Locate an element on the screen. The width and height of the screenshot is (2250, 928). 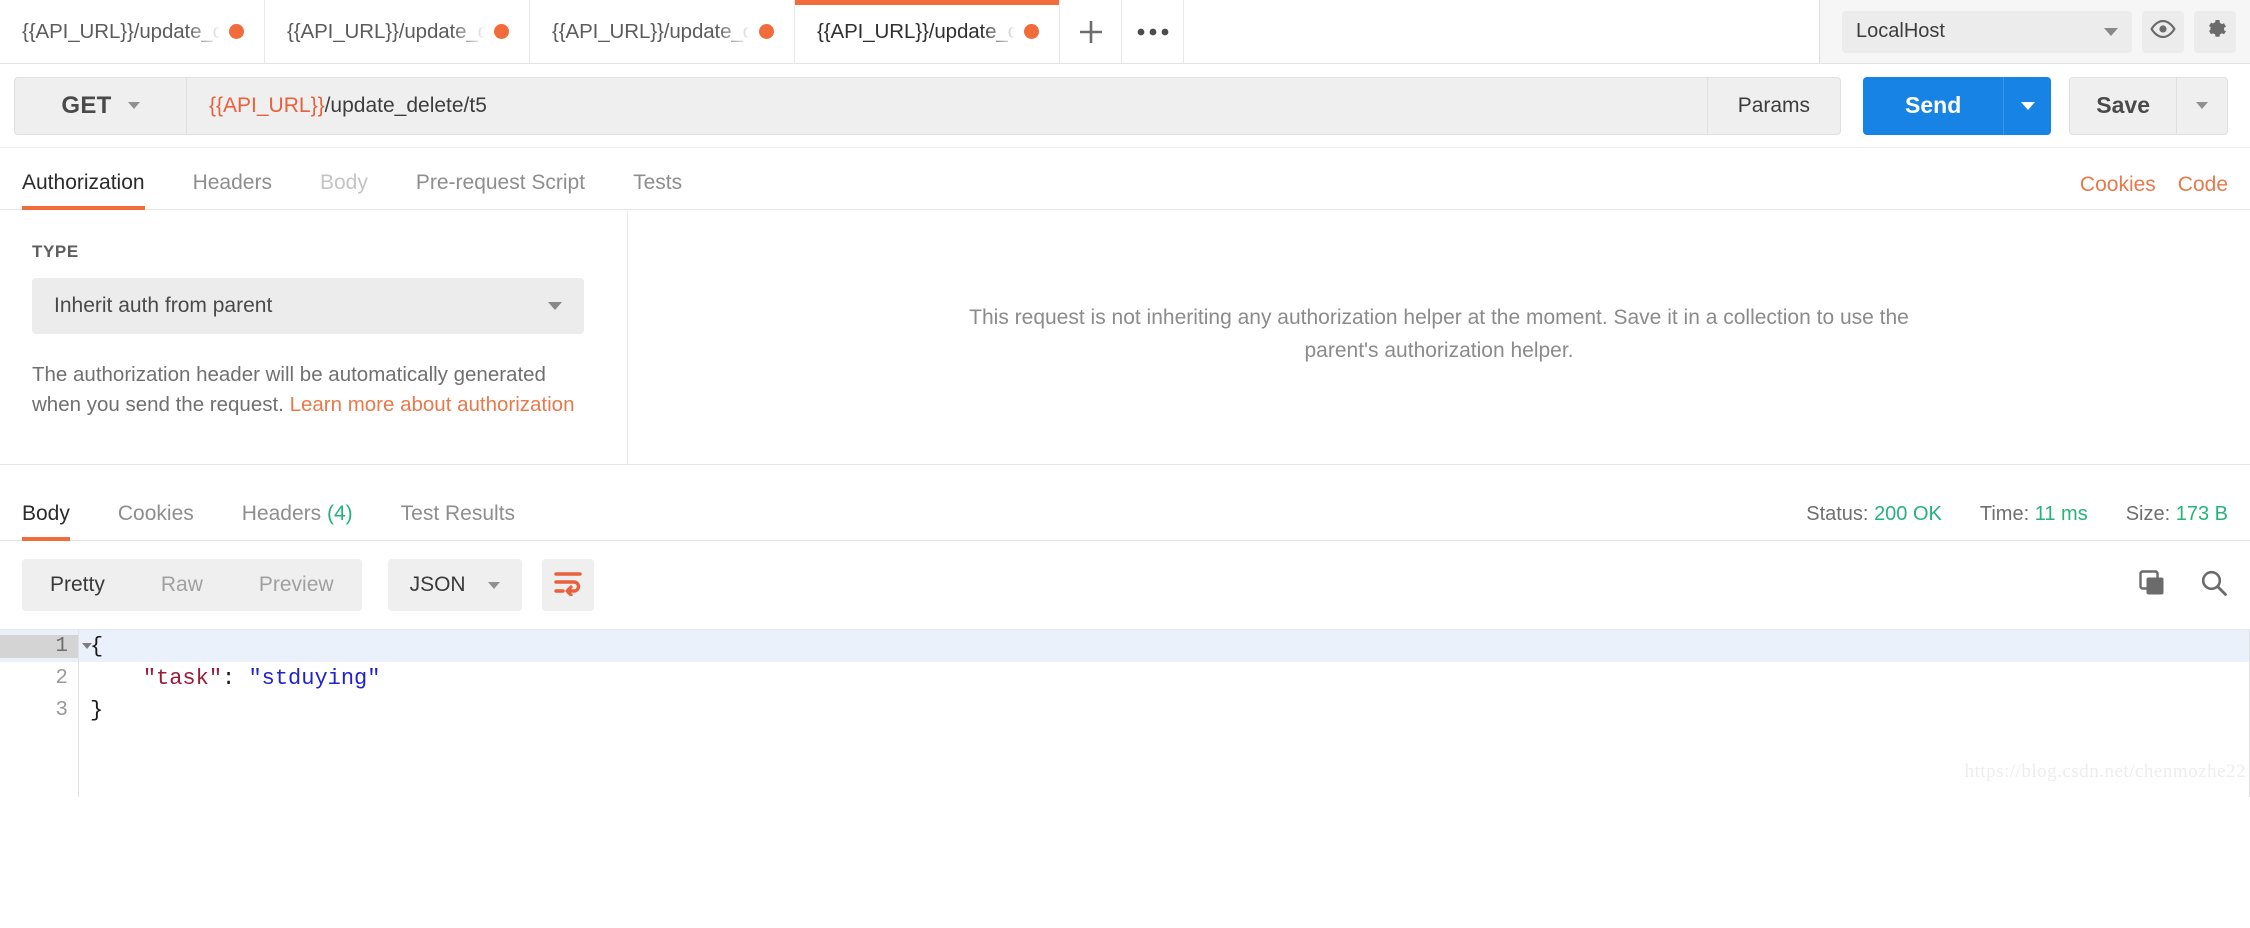
gutter-divider is located at coordinates (78, 713).